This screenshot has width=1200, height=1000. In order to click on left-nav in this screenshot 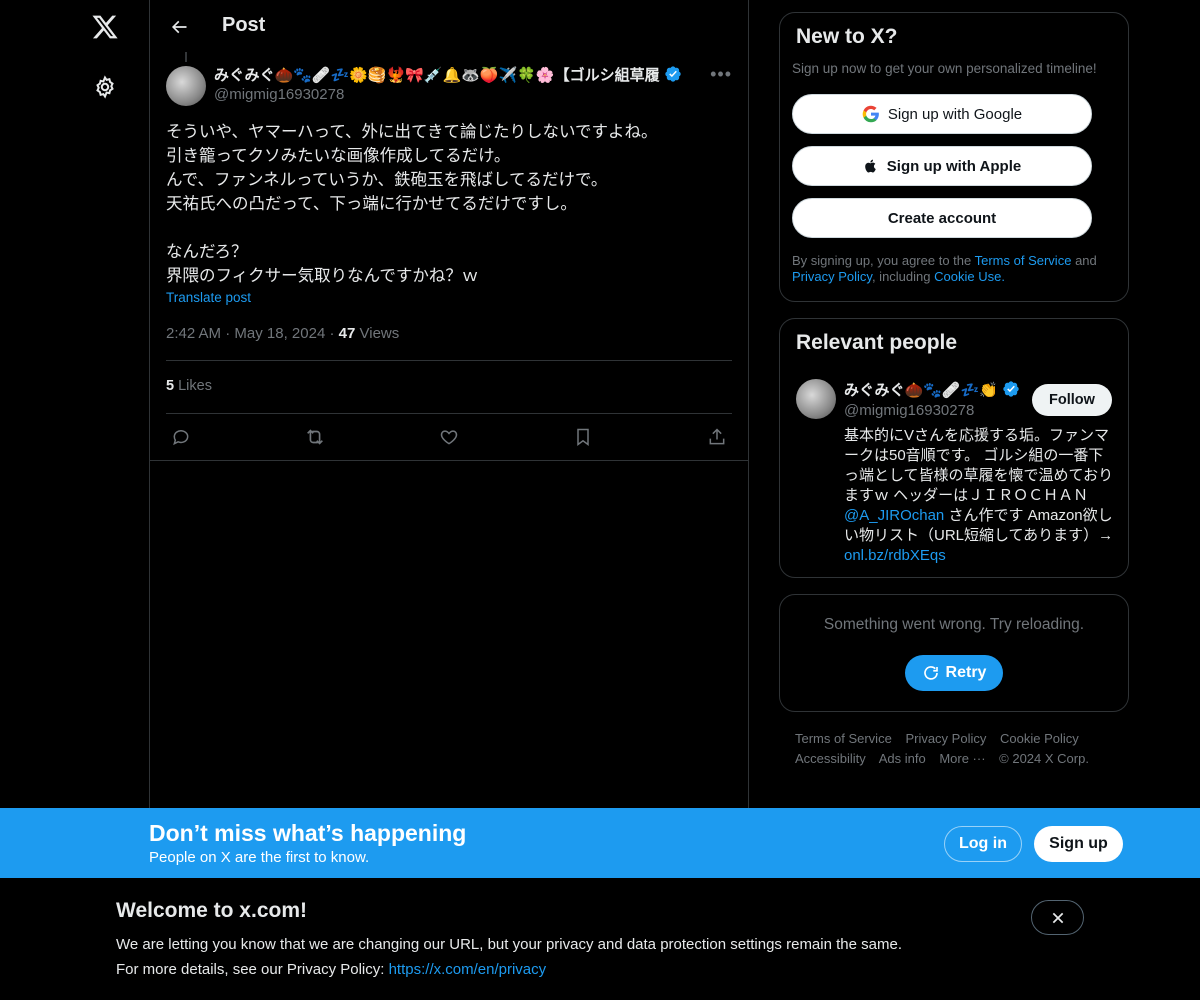, I will do `click(105, 404)`.